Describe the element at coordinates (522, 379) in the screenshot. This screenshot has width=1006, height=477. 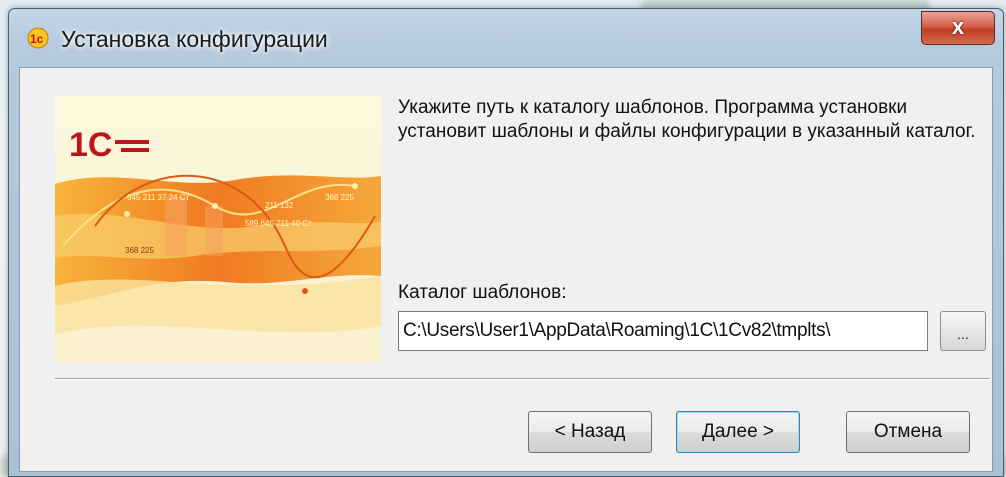
I see `separator` at that location.